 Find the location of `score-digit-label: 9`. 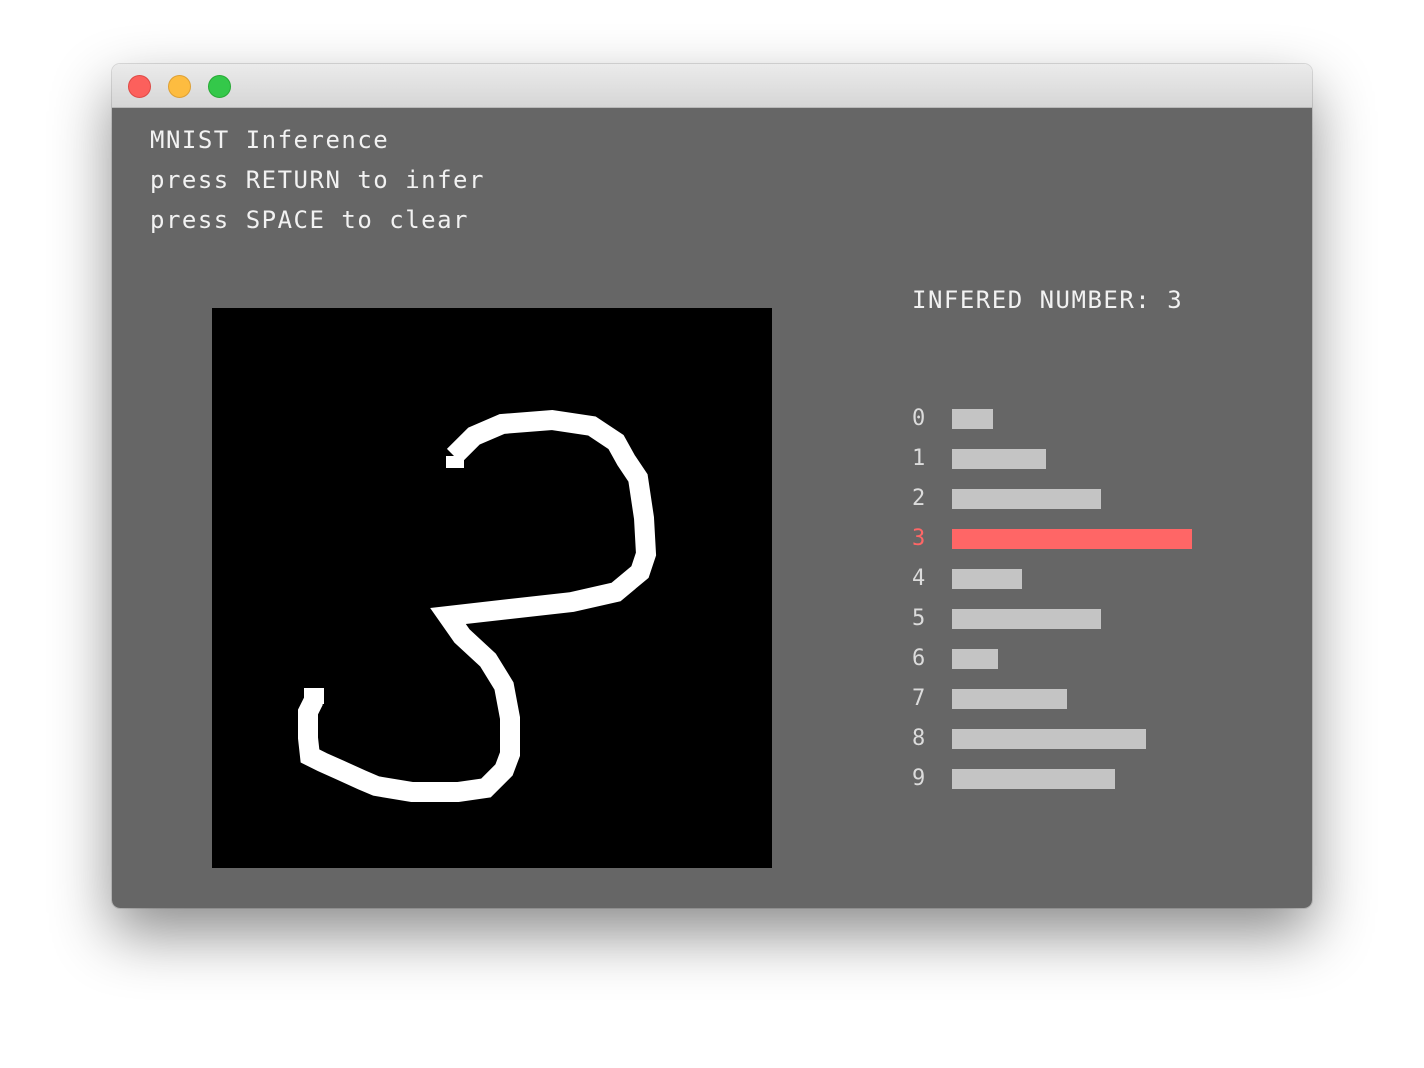

score-digit-label: 9 is located at coordinates (919, 778).